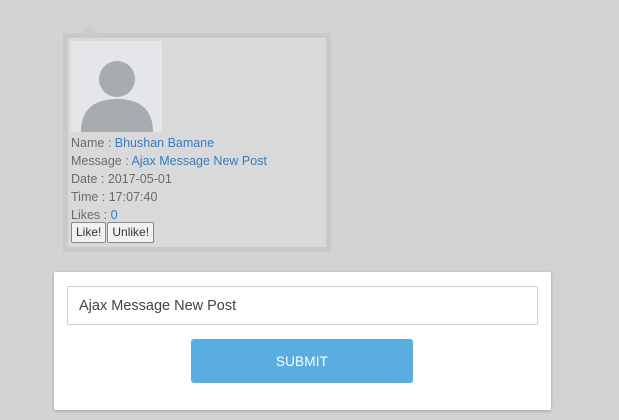 This screenshot has height=420, width=619. I want to click on message-label: Message :, so click(101, 161).